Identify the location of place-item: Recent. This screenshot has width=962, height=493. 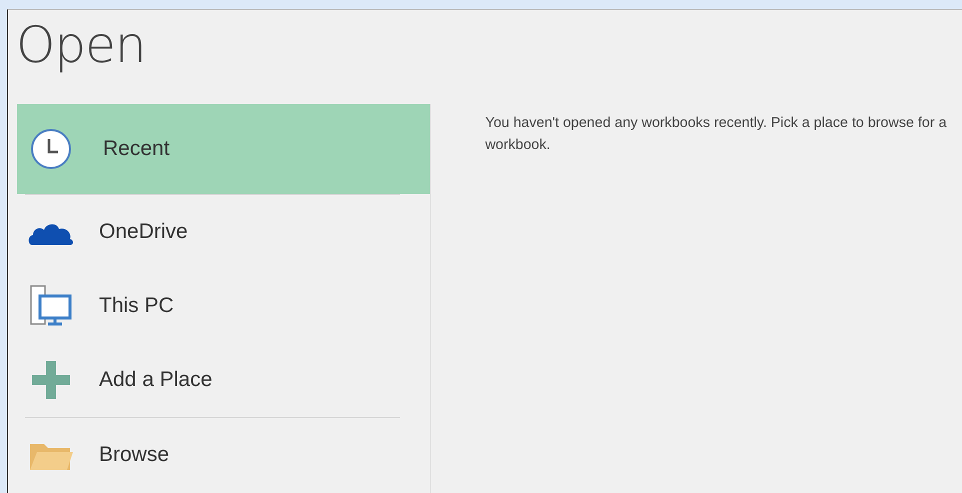
(223, 149).